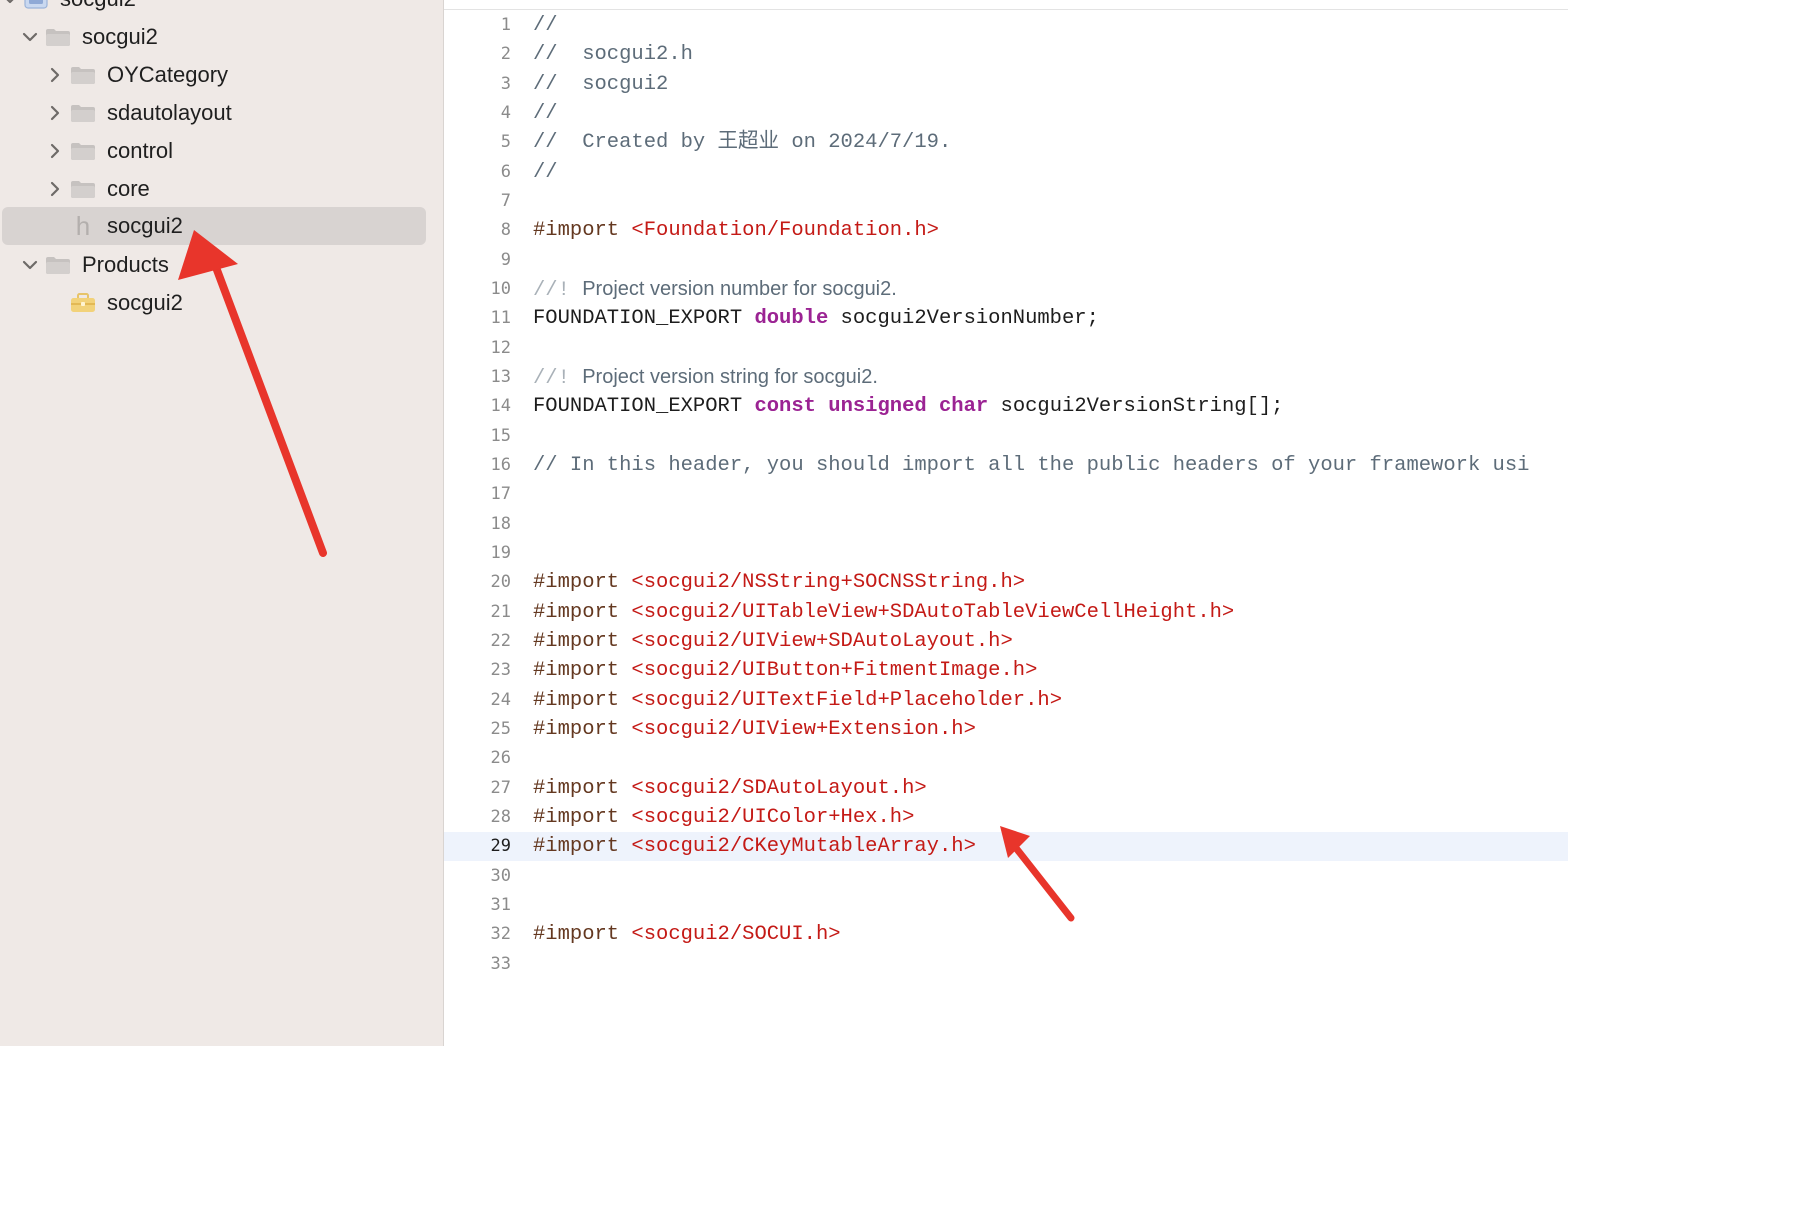  What do you see at coordinates (1006, 758) in the screenshot?
I see `code-line: 26` at bounding box center [1006, 758].